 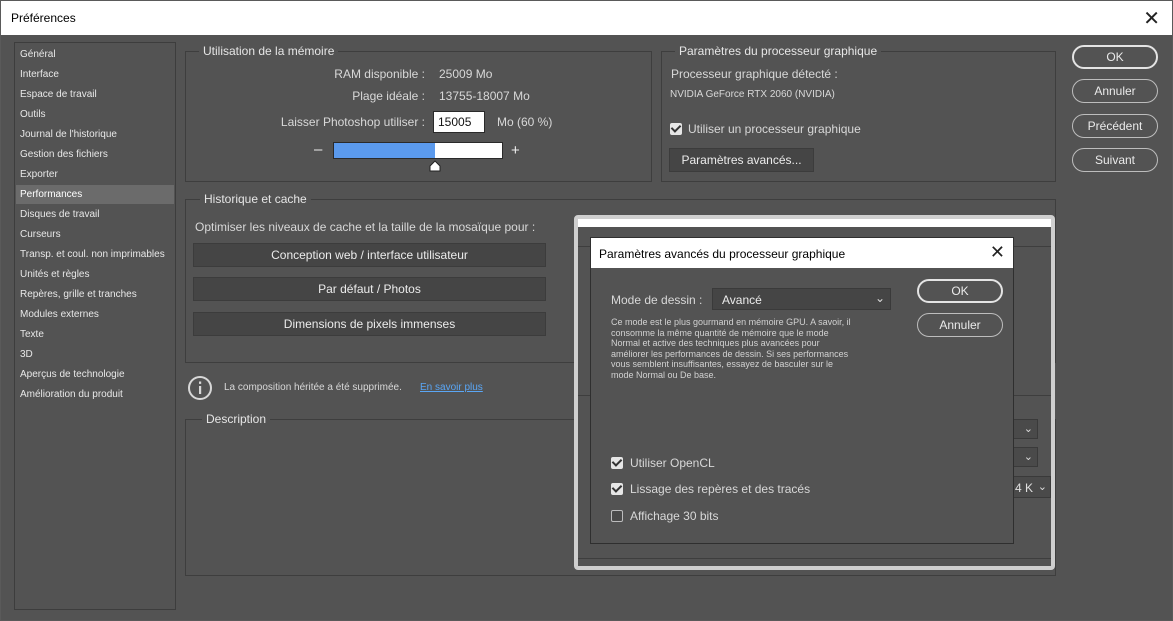 I want to click on dialog-close-icon: ✕, so click(x=997, y=252).